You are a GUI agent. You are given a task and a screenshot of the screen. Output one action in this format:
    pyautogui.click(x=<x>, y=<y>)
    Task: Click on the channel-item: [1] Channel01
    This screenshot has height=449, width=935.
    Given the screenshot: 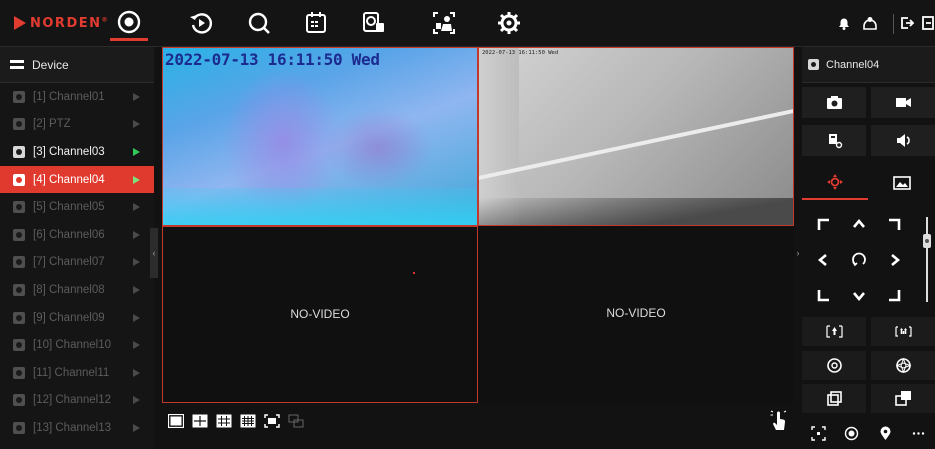 What is the action you would take?
    pyautogui.click(x=77, y=97)
    